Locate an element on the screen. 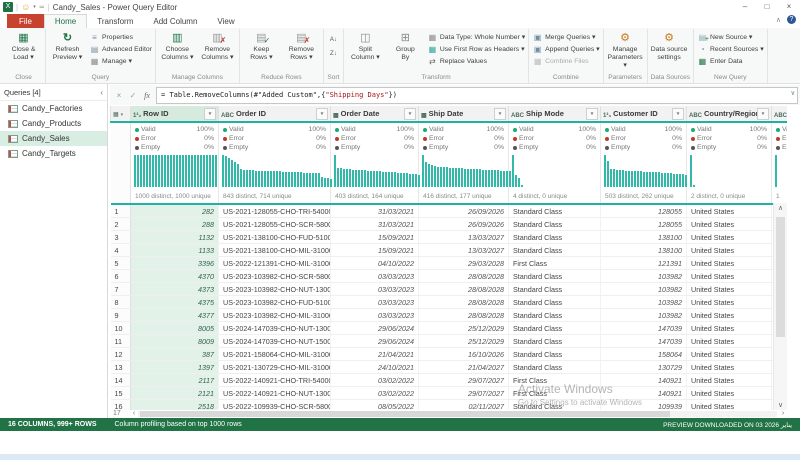  query-item: Candy_Targets is located at coordinates (53, 153).